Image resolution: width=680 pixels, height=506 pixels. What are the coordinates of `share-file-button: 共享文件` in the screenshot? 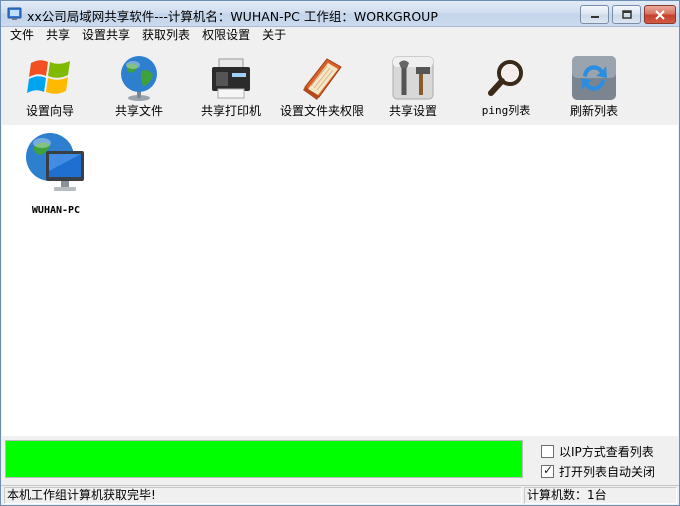 It's located at (139, 85).